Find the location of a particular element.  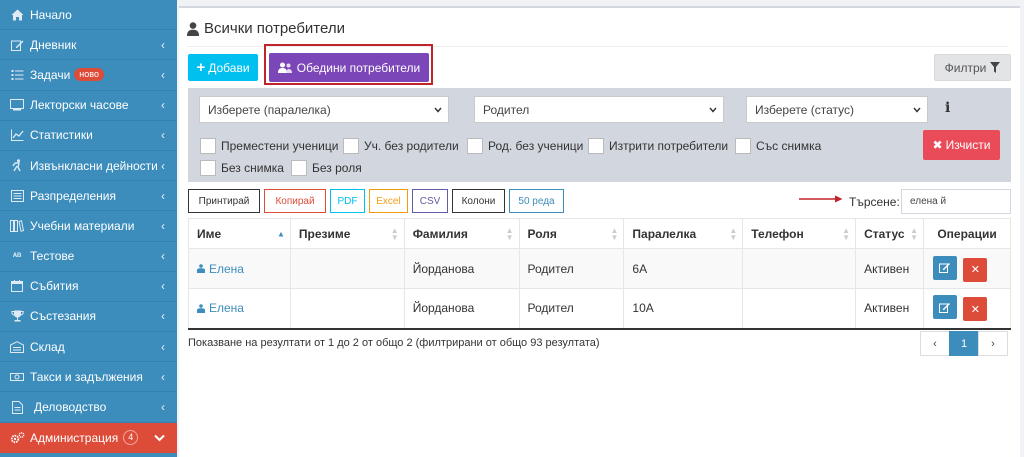

checkbox-deleted-users: Изтрити потребители is located at coordinates (658, 146).